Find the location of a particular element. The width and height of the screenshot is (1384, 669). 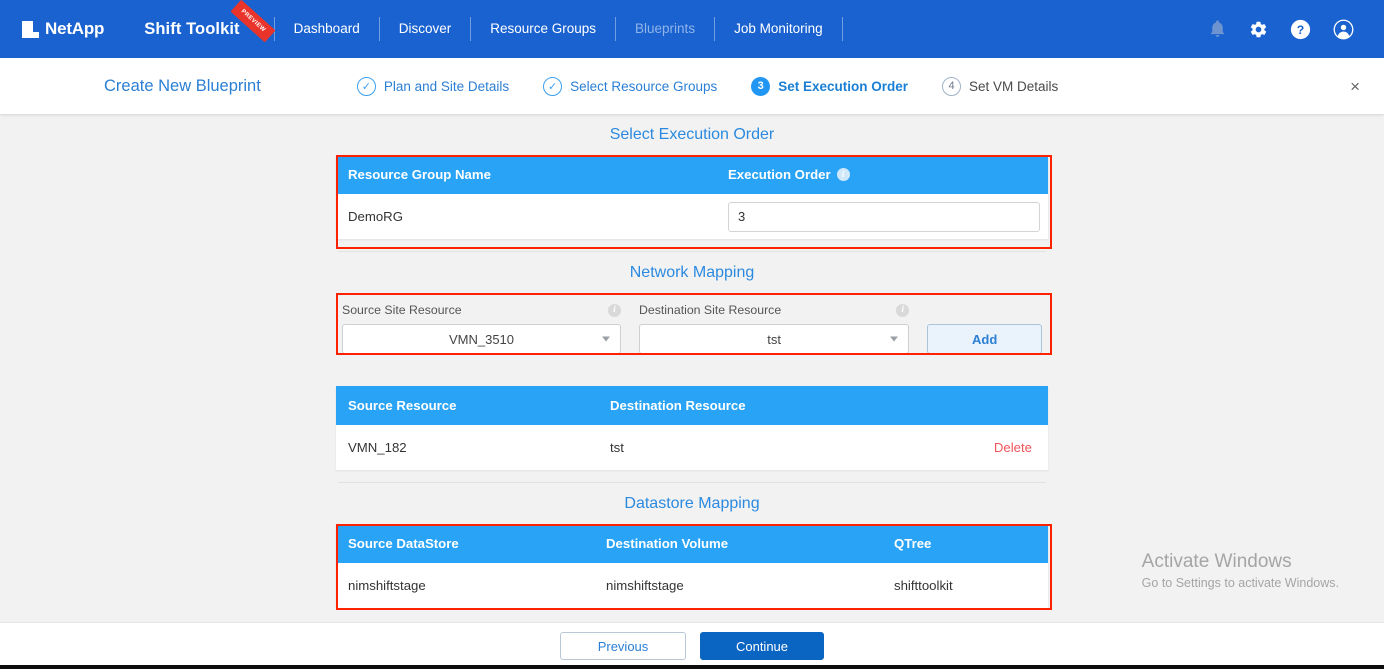

nav-item-blueprints: Blueprints is located at coordinates (665, 29).